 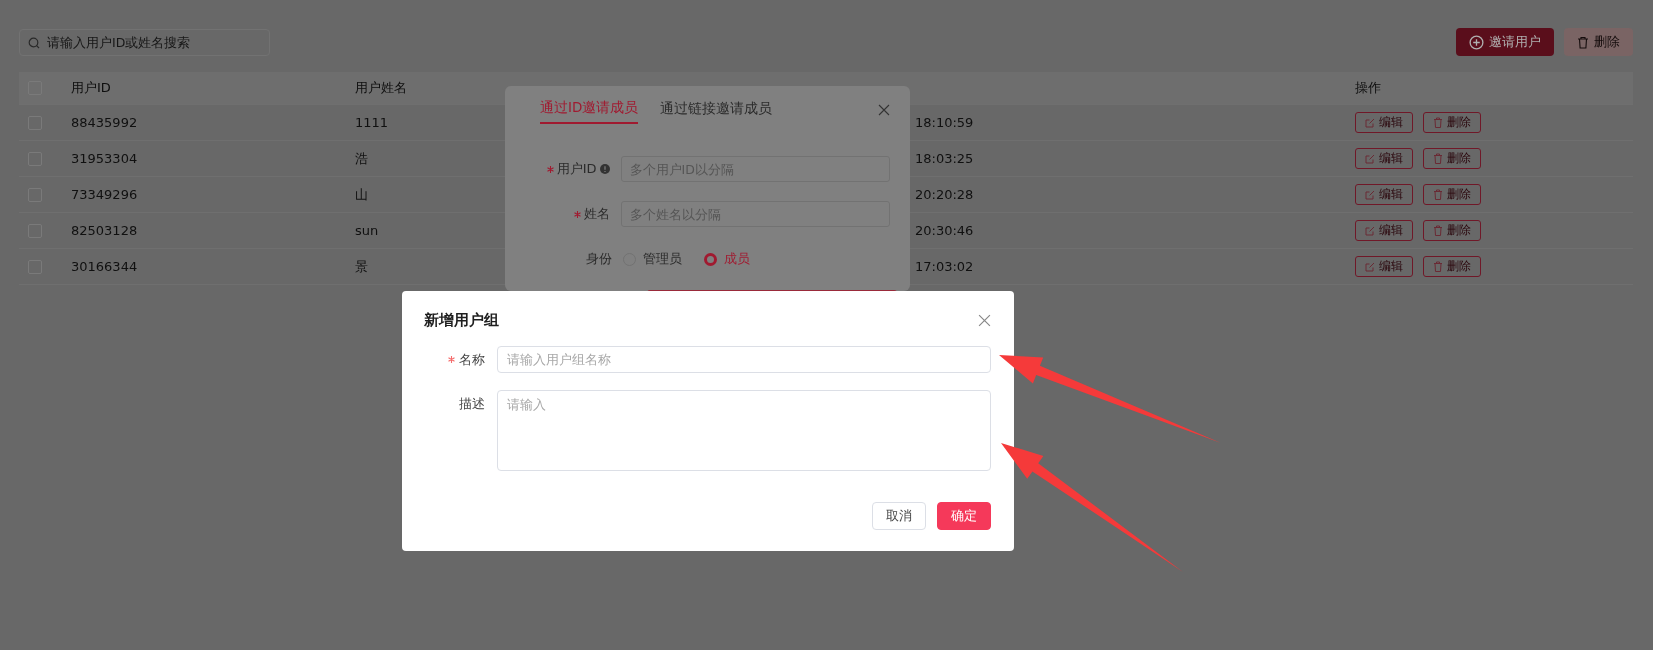 What do you see at coordinates (104, 194) in the screenshot?
I see `table-cell: 73349296` at bounding box center [104, 194].